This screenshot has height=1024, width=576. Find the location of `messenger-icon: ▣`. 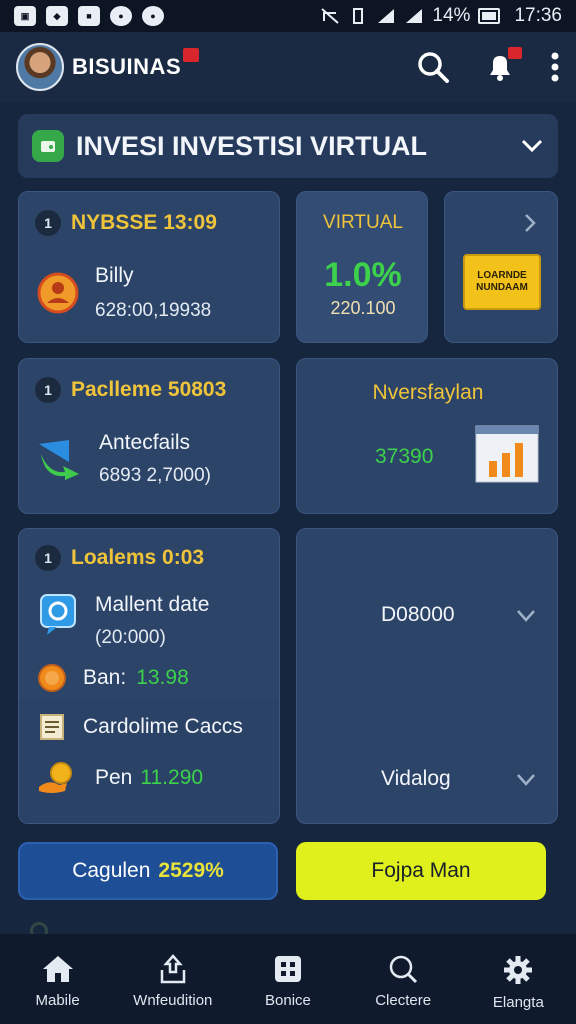

messenger-icon: ▣ is located at coordinates (25, 16).